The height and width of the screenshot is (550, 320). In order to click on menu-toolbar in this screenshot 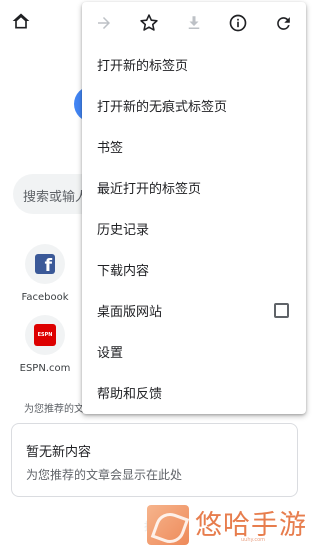, I will do `click(194, 22)`.